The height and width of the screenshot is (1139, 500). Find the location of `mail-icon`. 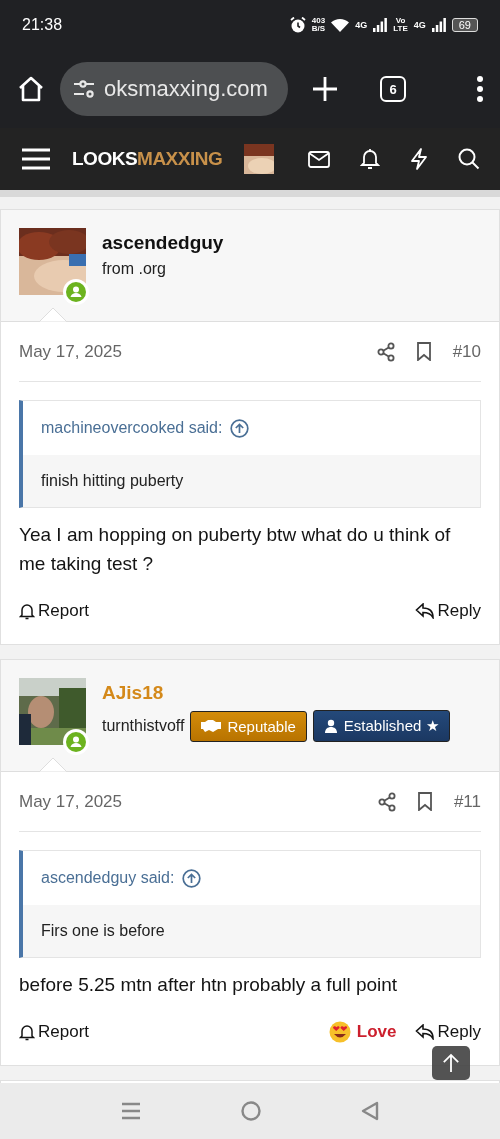

mail-icon is located at coordinates (319, 159).